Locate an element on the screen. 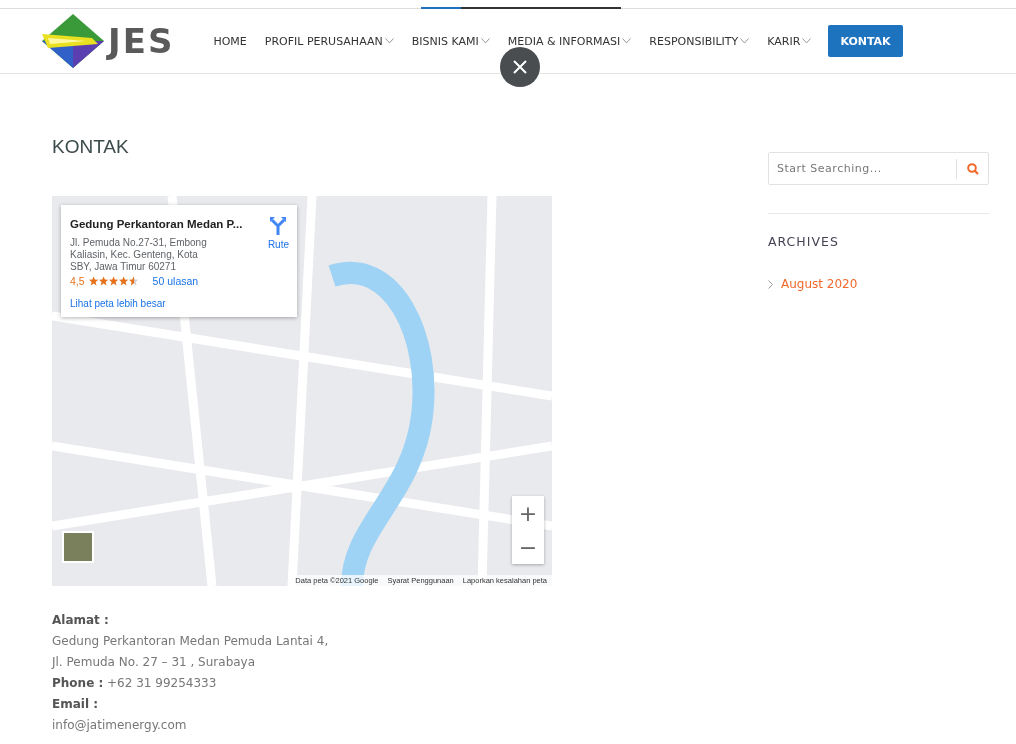 Image resolution: width=1016 pixels, height=744 pixels. larger-map-link: Lihat peta lebih besar is located at coordinates (118, 303).